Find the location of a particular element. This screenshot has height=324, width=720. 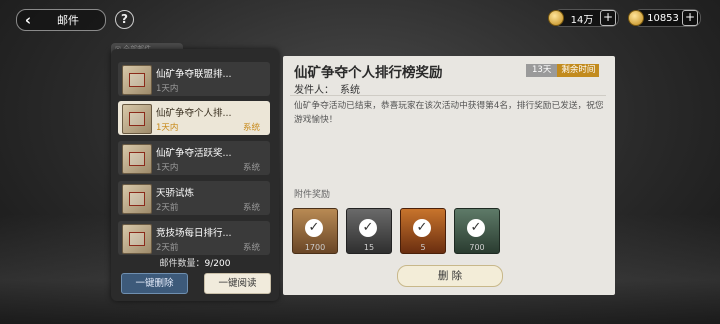

mail-count: 邮件数量：9/200 is located at coordinates (195, 262).